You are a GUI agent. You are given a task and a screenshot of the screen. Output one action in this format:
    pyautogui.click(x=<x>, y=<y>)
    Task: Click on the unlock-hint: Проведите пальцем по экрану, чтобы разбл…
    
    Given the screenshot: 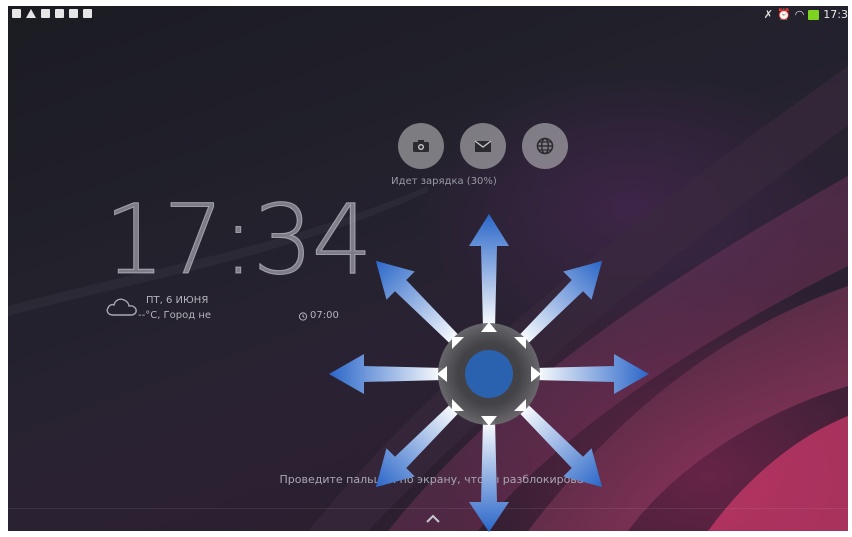 What is the action you would take?
    pyautogui.click(x=438, y=479)
    